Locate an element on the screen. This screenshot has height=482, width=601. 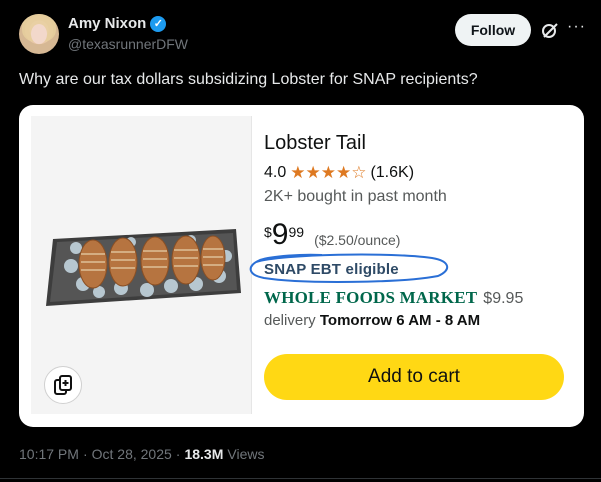
rating-value: 4.0 is located at coordinates (275, 172).